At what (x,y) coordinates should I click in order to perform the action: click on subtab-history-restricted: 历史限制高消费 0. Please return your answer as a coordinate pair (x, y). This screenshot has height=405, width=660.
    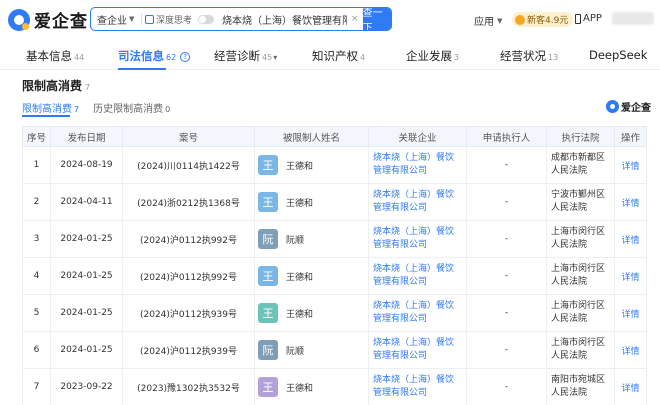
    Looking at the image, I should click on (131, 107).